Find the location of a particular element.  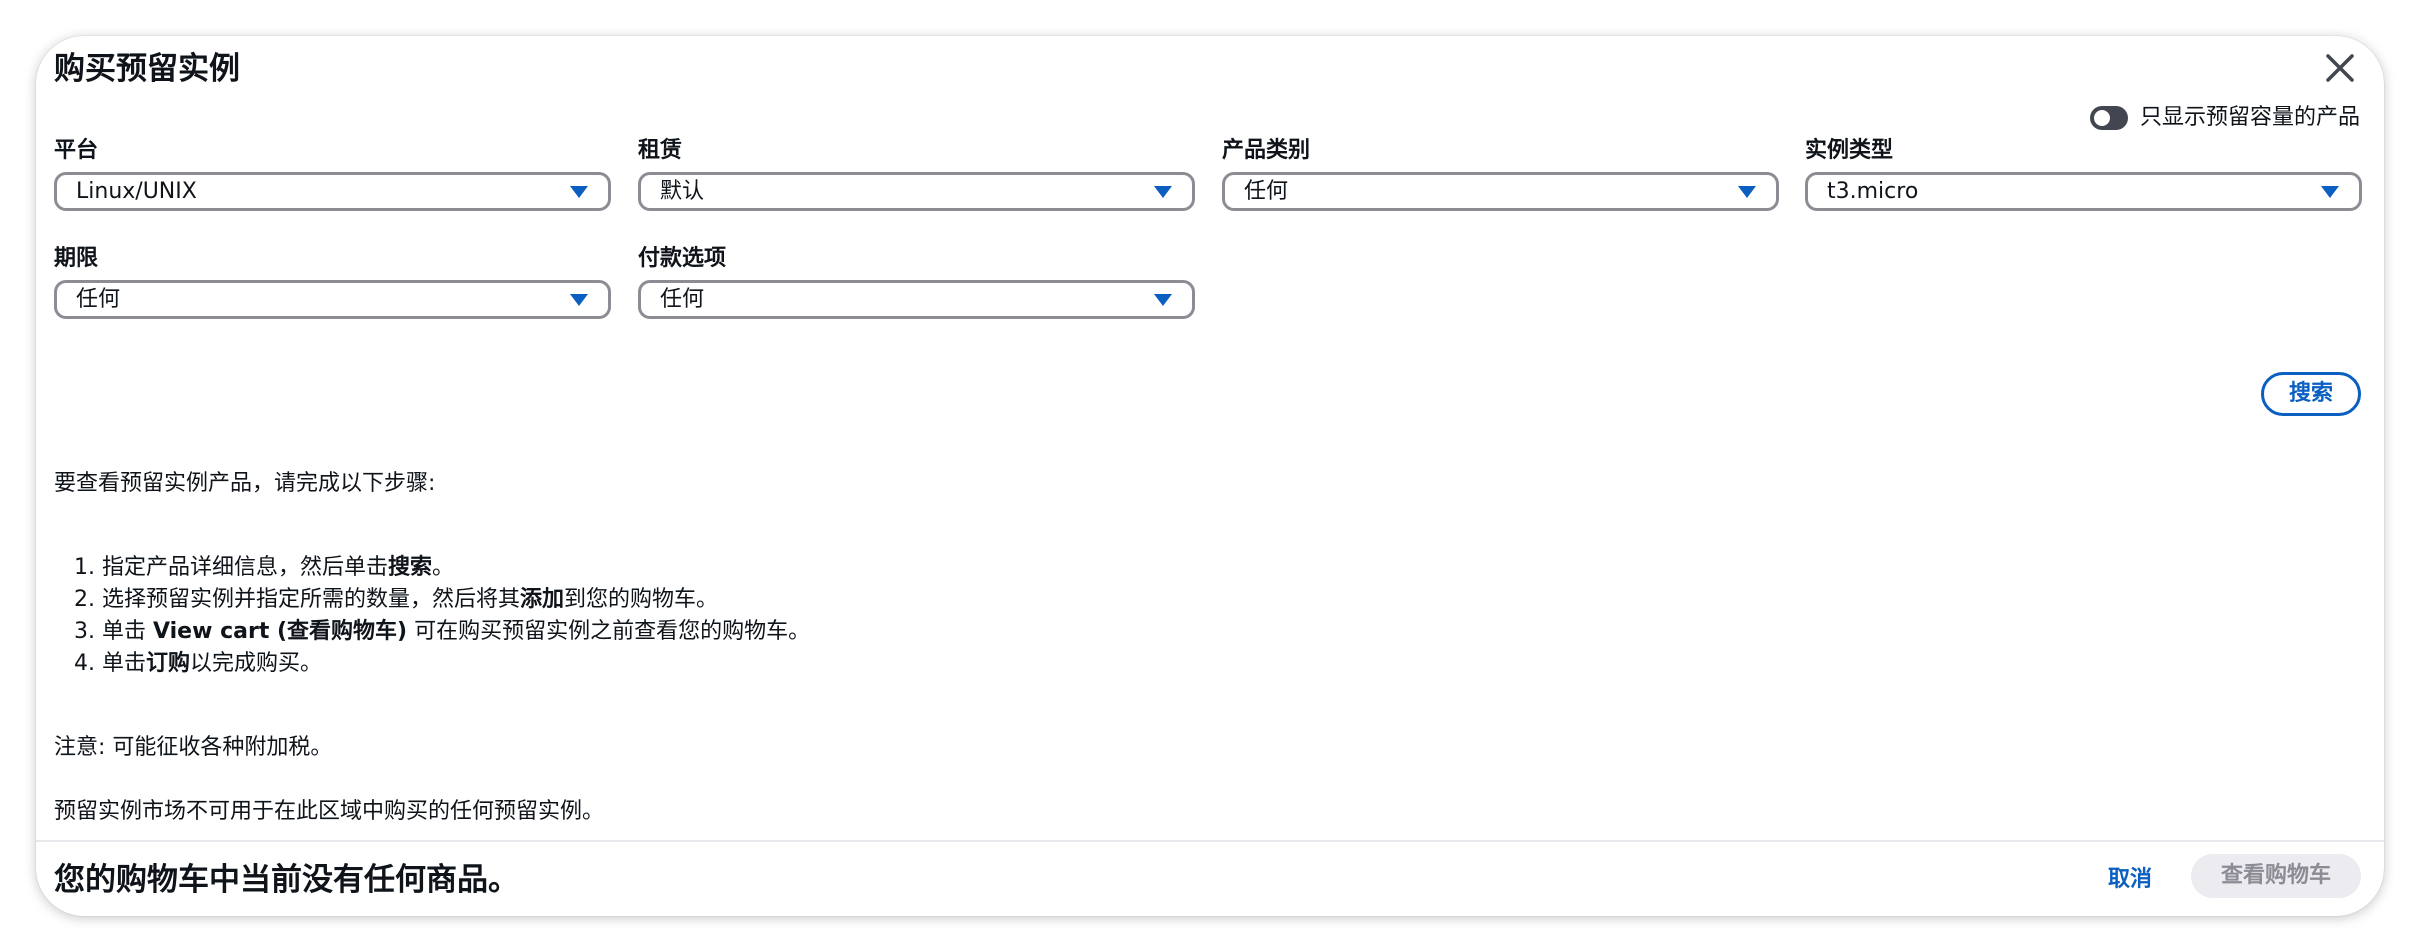

reserved-capacity-toggle-row: 只显示预留容量的产品 is located at coordinates (2224, 118).